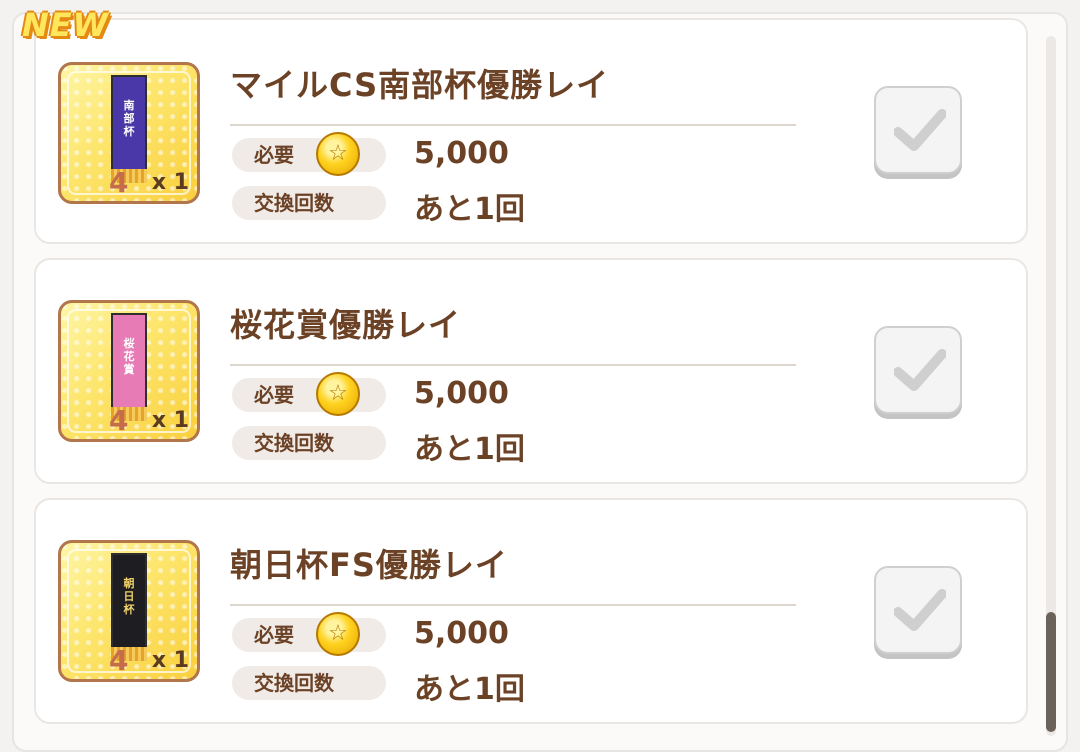 This screenshot has height=752, width=1080. I want to click on item-thumbnail: 南部杯 4 x 1, so click(129, 133).